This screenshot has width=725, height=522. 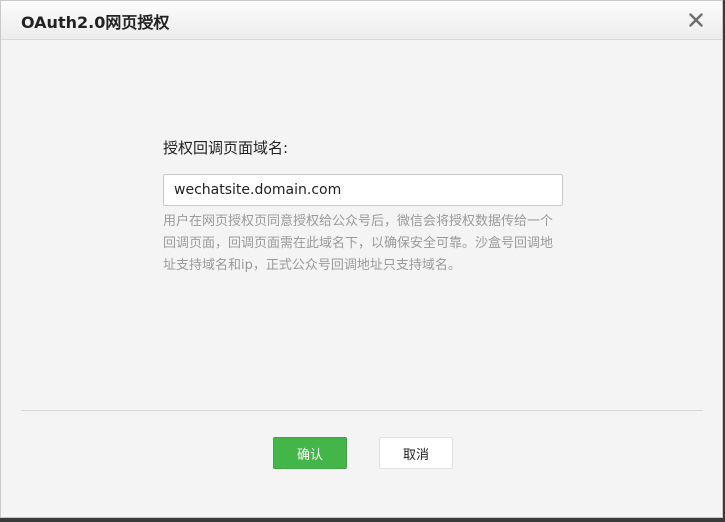 What do you see at coordinates (95, 22) in the screenshot?
I see `dialog-title: OAuth2.0网页授权` at bounding box center [95, 22].